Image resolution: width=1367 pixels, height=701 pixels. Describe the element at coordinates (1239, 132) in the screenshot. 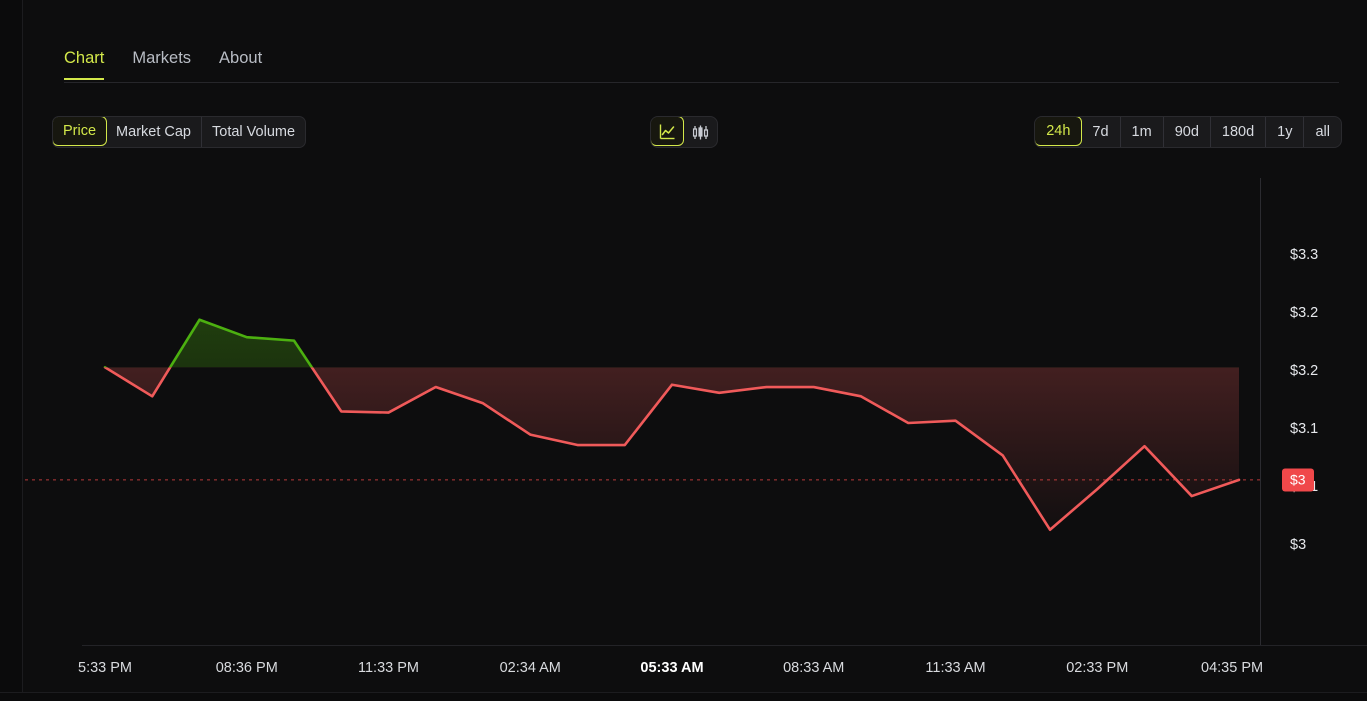

I see `range-option-180d: 180d` at that location.